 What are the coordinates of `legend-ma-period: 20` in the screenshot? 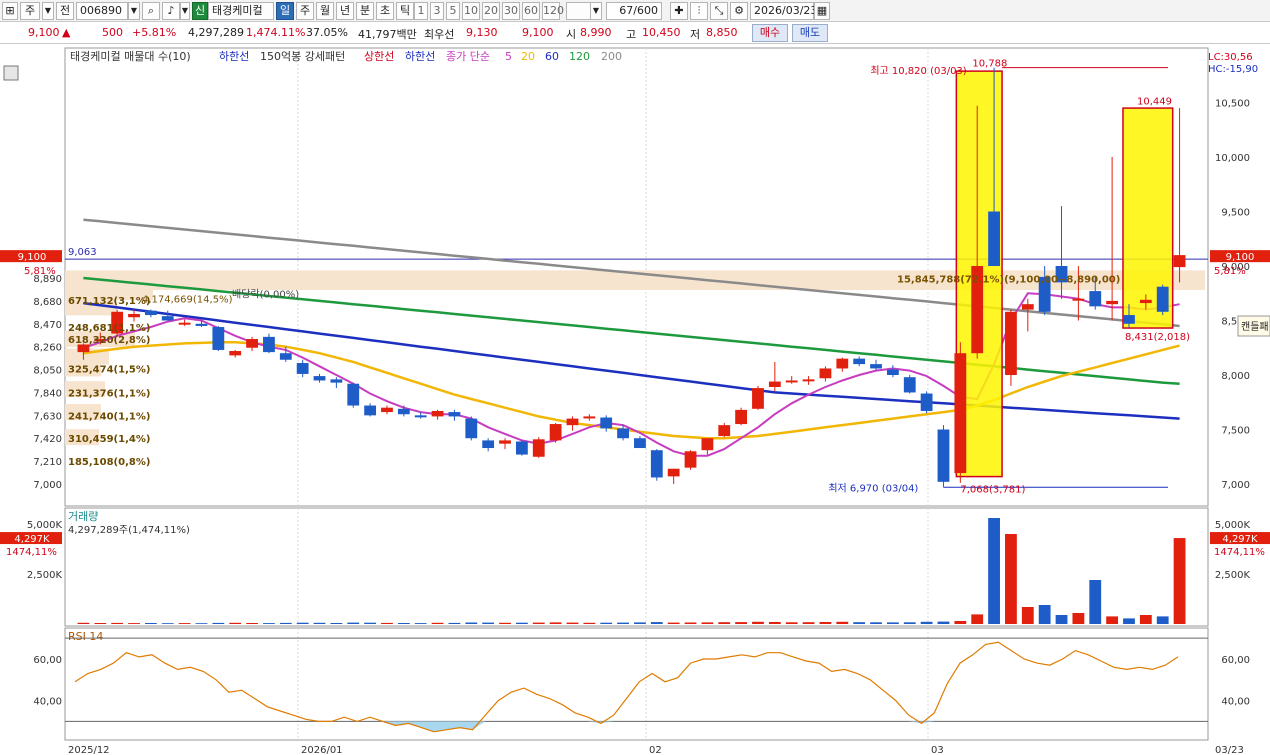 It's located at (528, 56).